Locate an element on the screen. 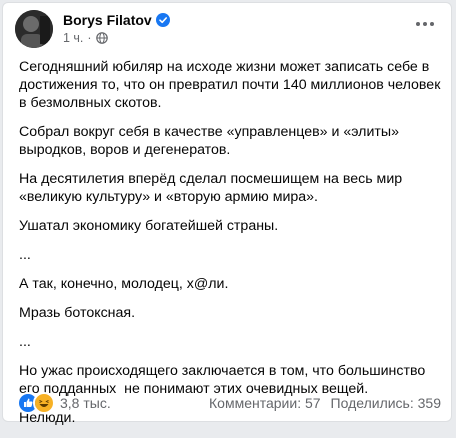  reactions-summary: 3,8 тыс. is located at coordinates (64, 403).